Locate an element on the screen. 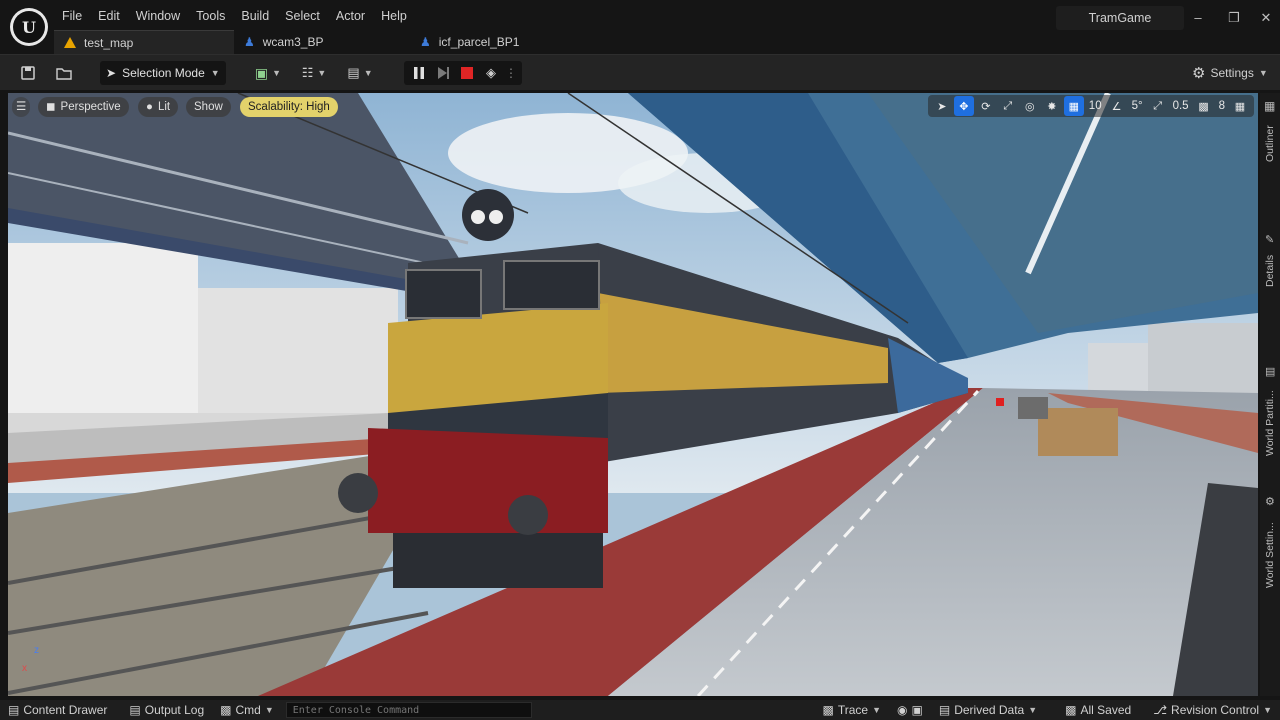 Image resolution: width=1280 pixels, height=720 pixels. tab-details: Details is located at coordinates (1270, 271).